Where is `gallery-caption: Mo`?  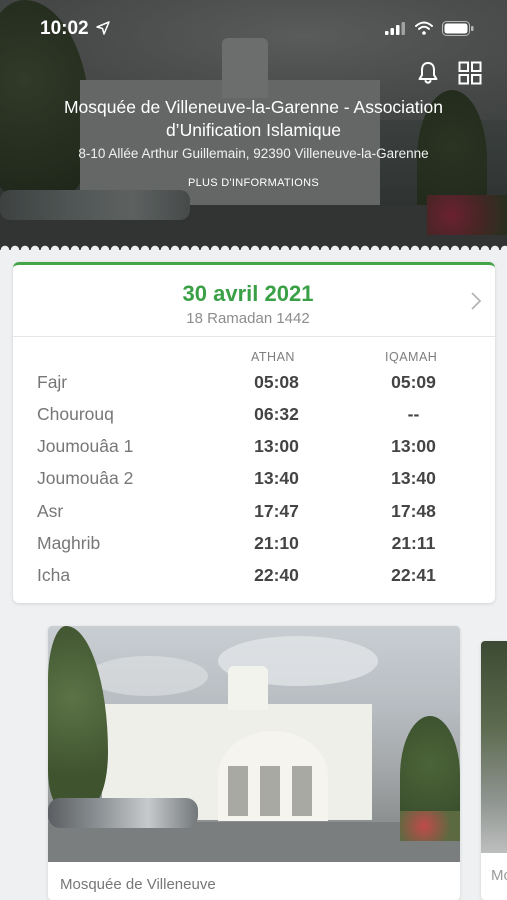 gallery-caption: Mo is located at coordinates (499, 875).